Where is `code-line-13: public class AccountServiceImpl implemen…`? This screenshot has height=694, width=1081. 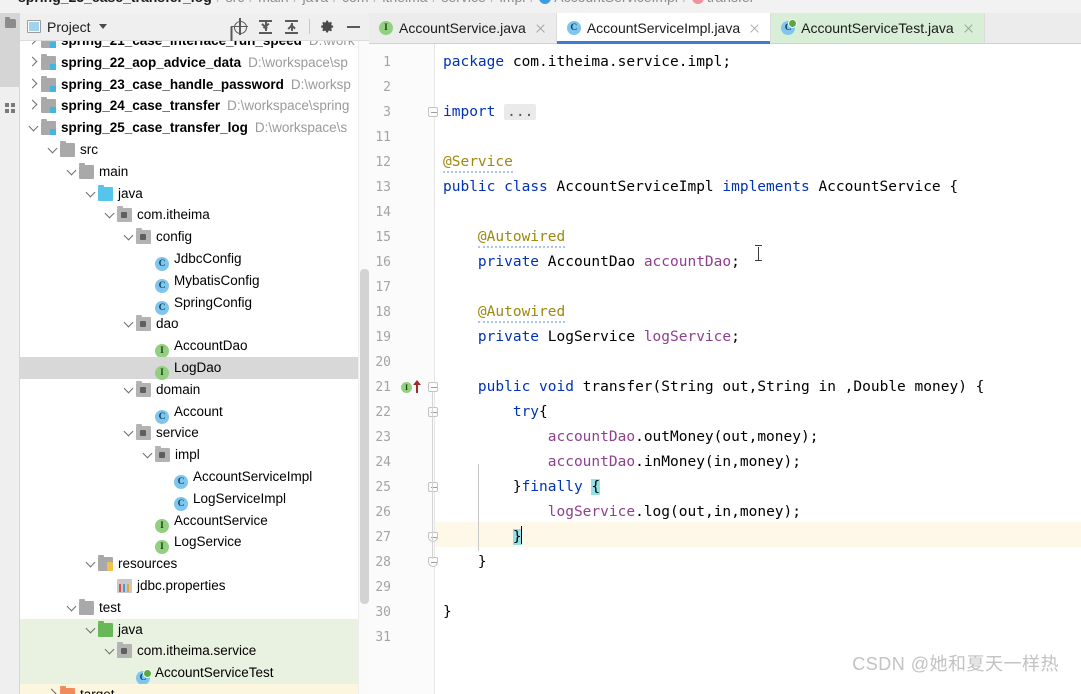 code-line-13: public class AccountServiceImpl implemen… is located at coordinates (700, 187).